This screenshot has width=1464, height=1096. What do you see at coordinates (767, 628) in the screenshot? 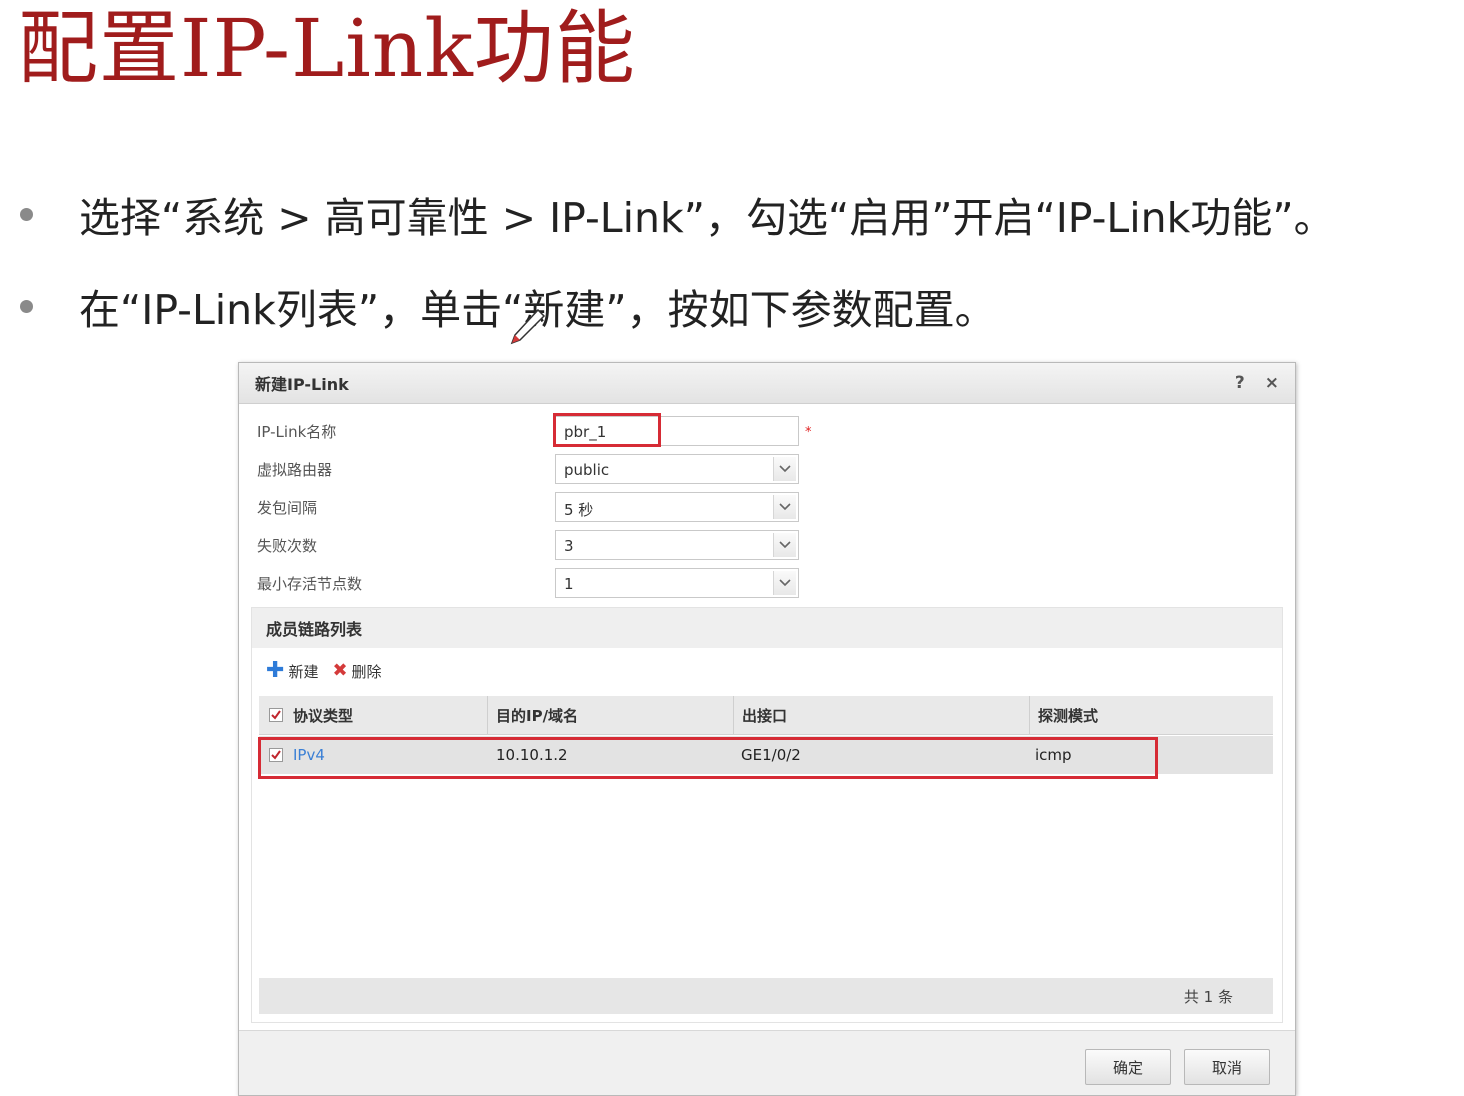
I see `members-title: 成员链路列表` at bounding box center [767, 628].